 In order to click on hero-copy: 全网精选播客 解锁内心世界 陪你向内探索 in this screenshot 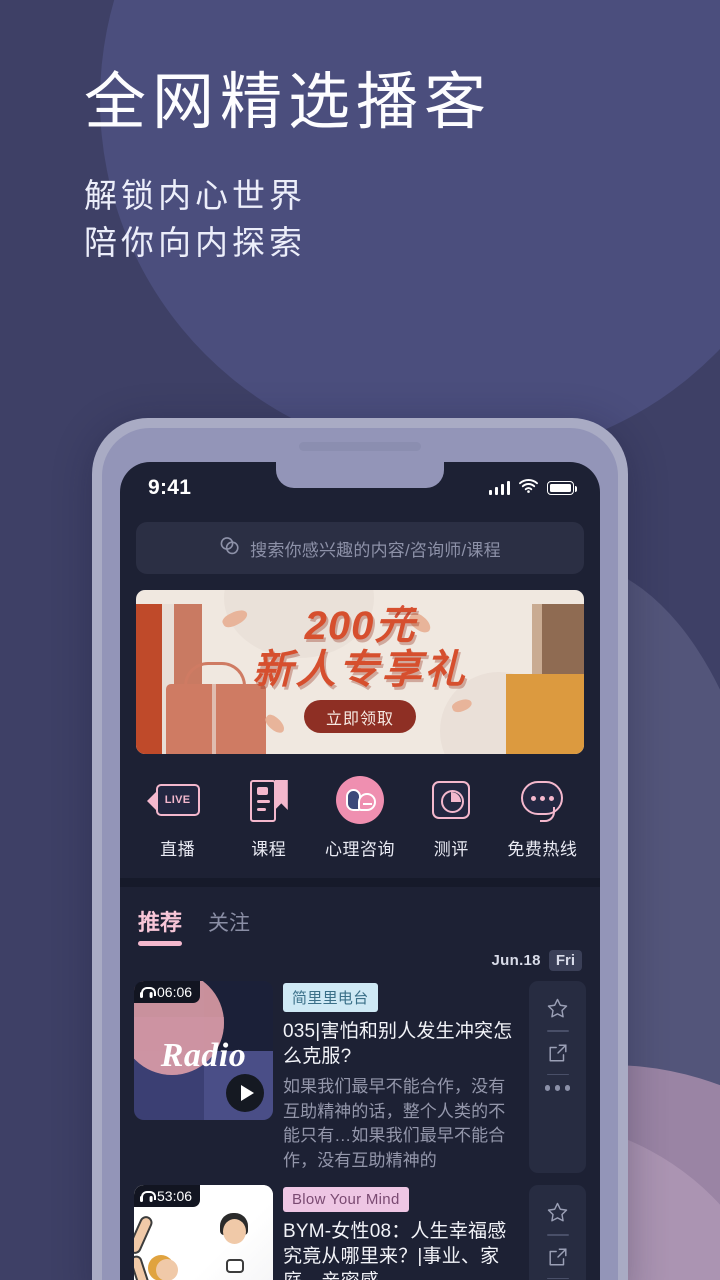, I will do `click(384, 166)`.